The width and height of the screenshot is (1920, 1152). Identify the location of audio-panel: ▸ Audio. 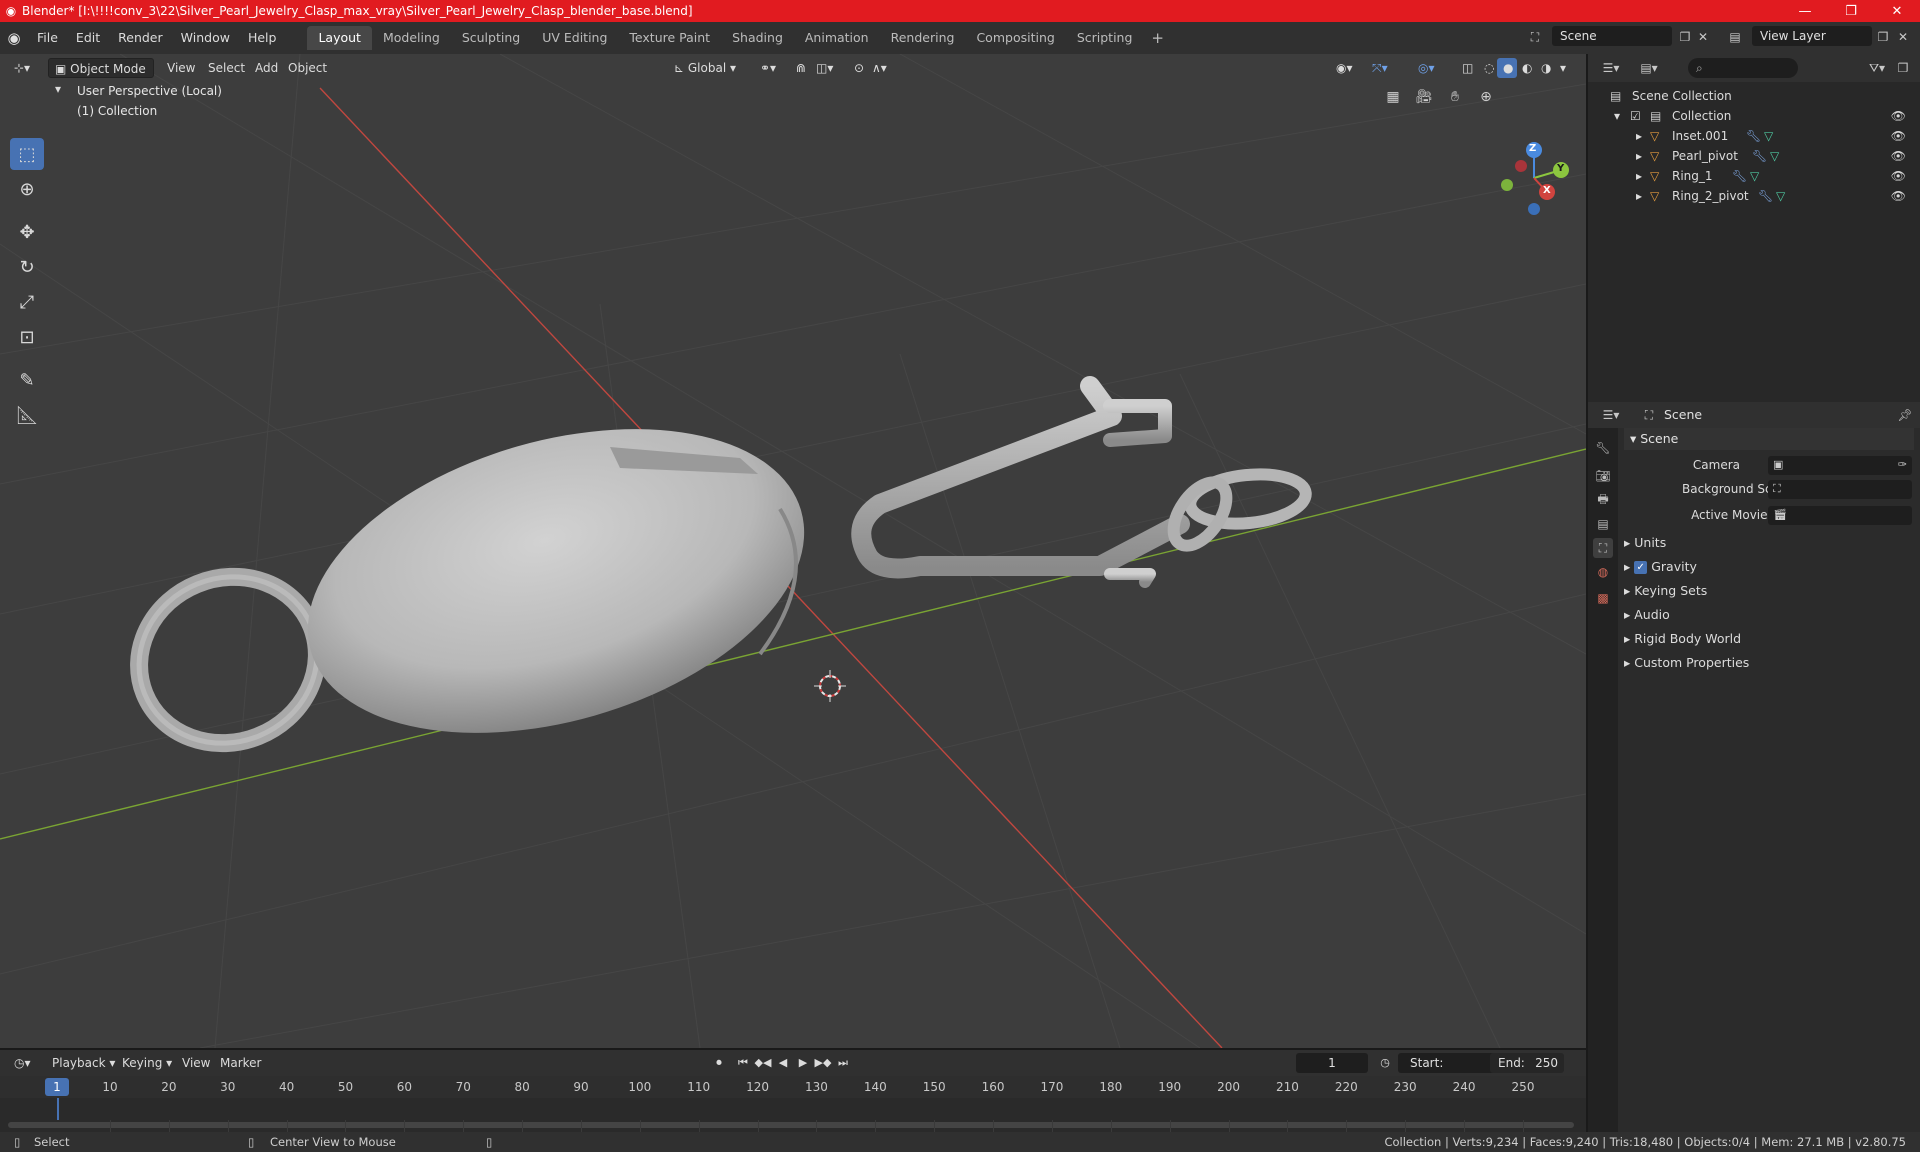
(1769, 615).